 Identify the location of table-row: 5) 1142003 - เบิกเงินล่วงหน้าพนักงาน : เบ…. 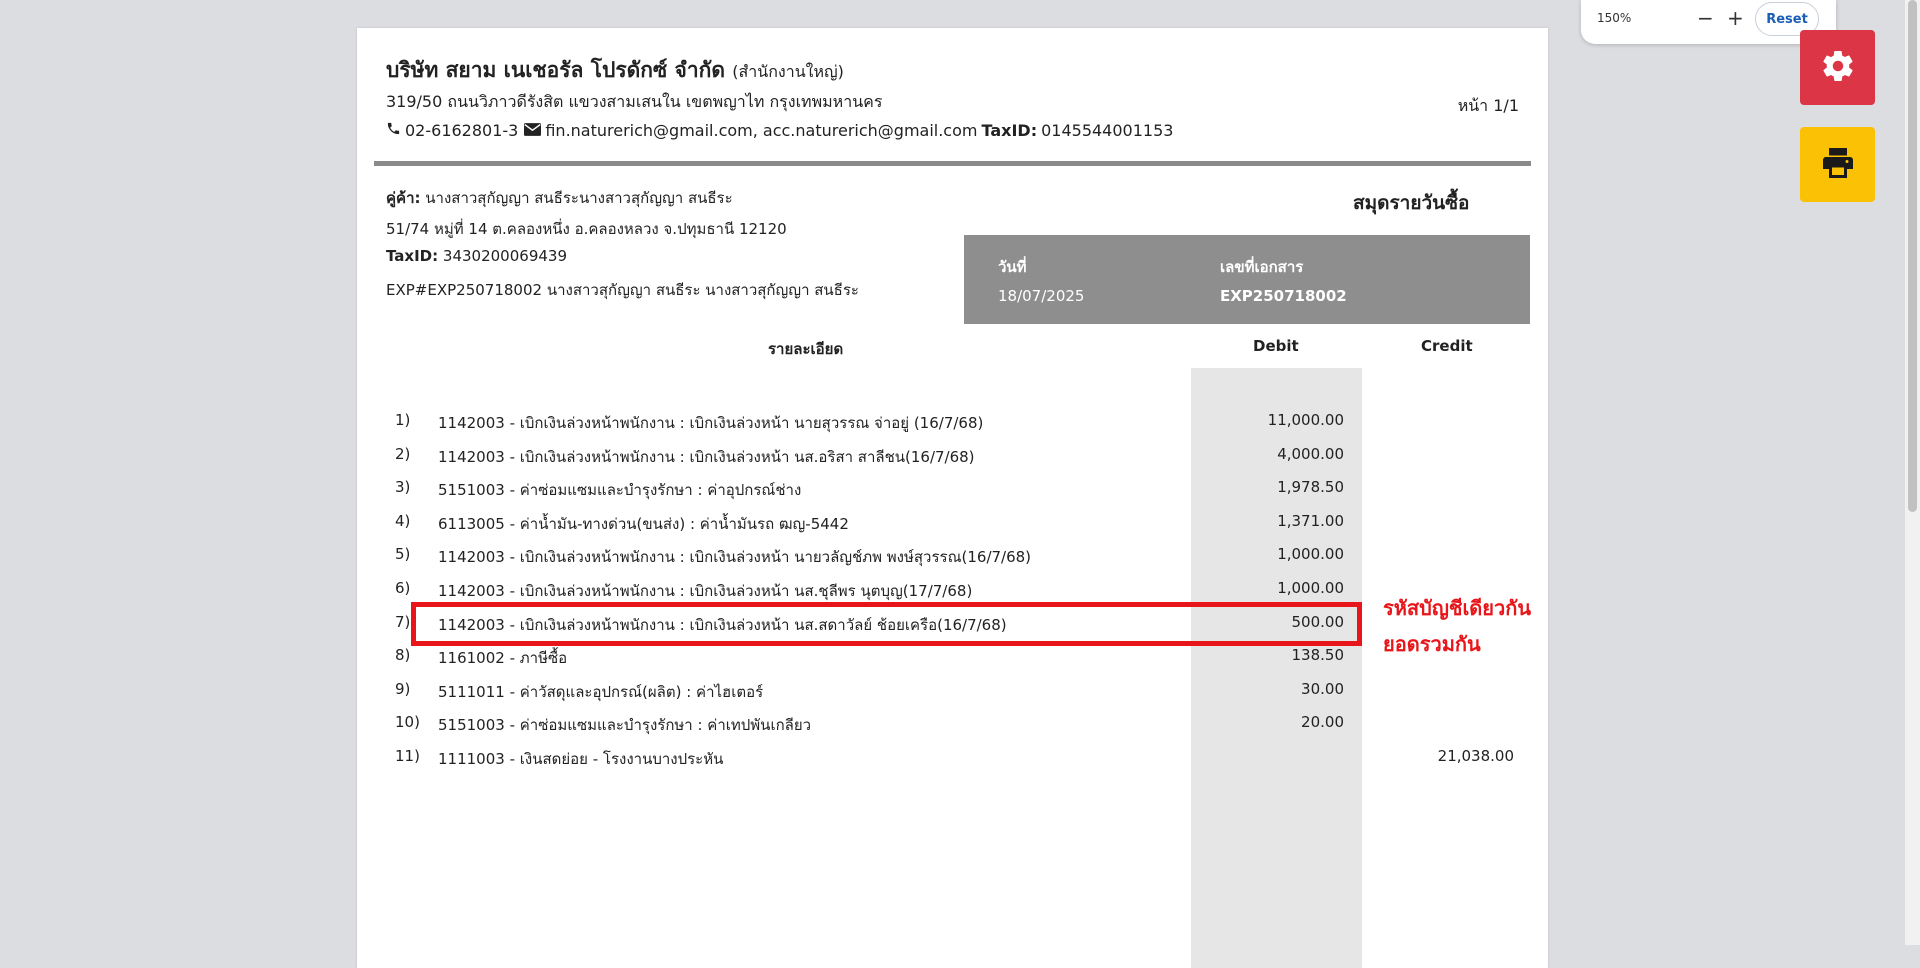
(952, 553).